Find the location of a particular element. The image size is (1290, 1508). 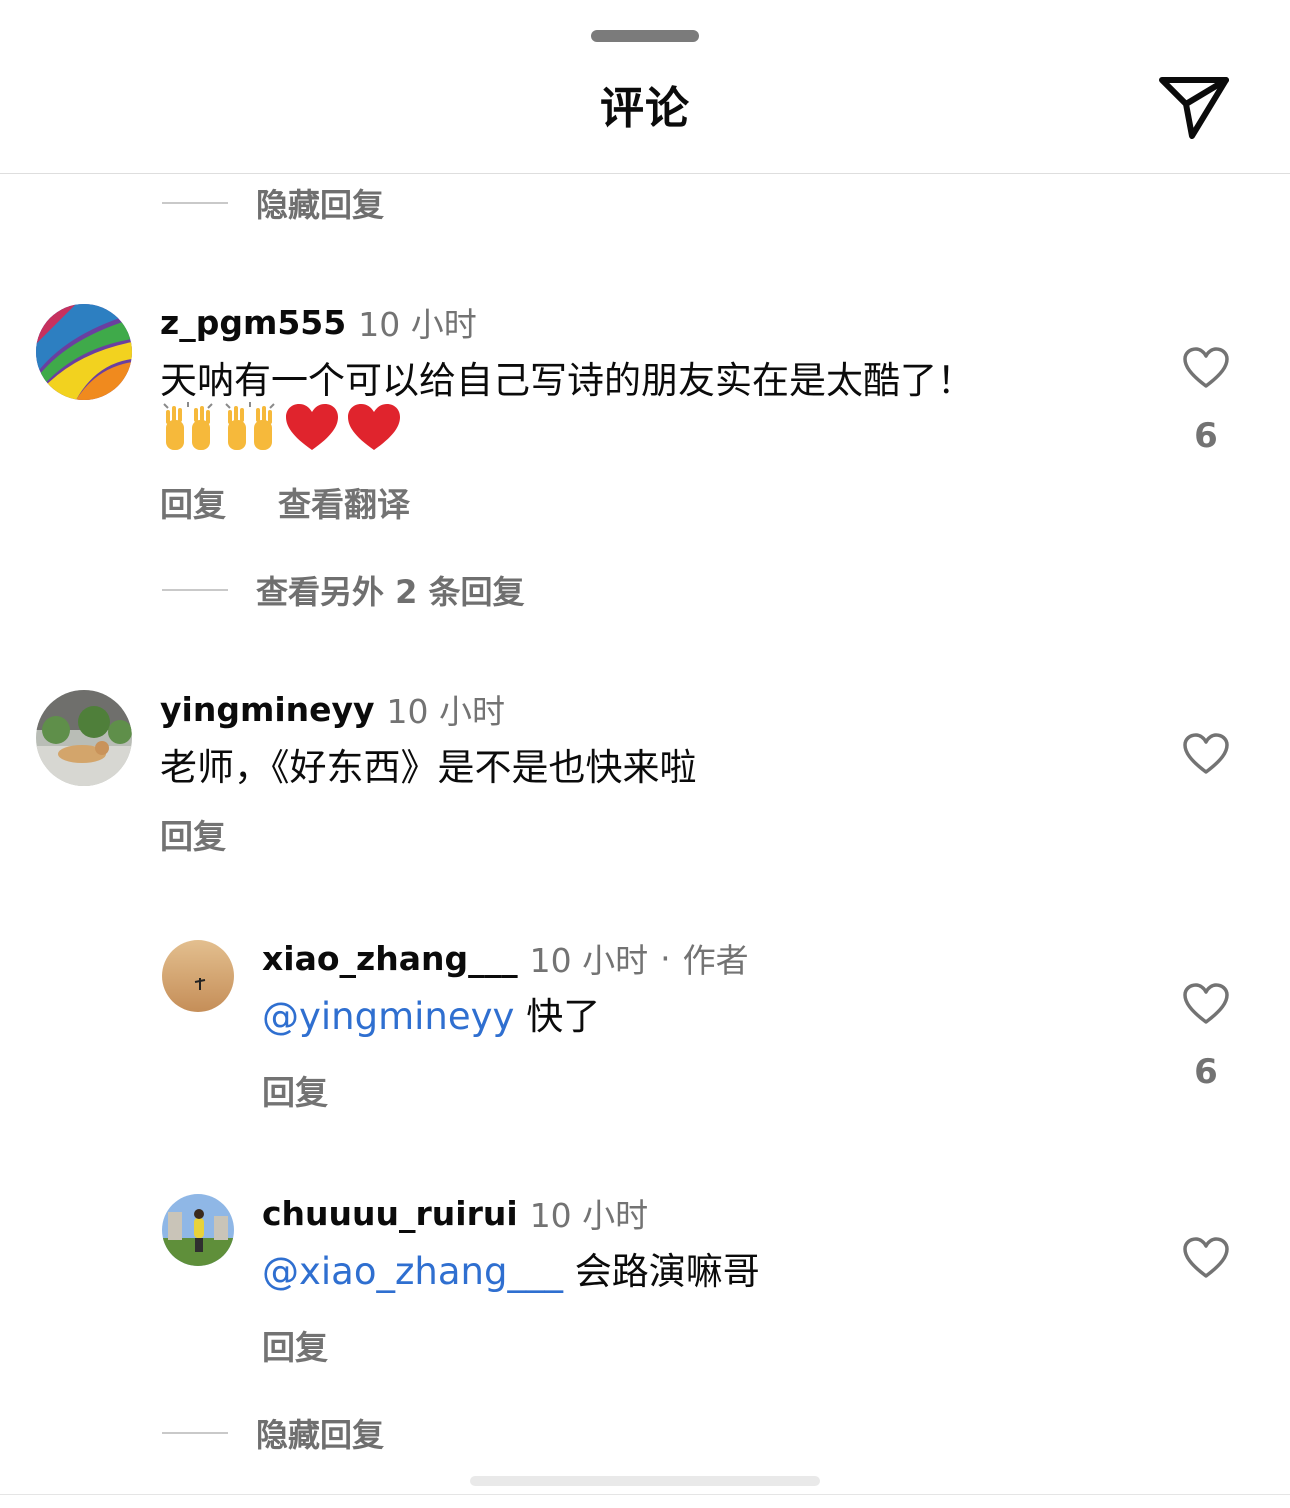

reply-meta: xiao_zhang___ 10 小时 · 作者 is located at coordinates (505, 958).